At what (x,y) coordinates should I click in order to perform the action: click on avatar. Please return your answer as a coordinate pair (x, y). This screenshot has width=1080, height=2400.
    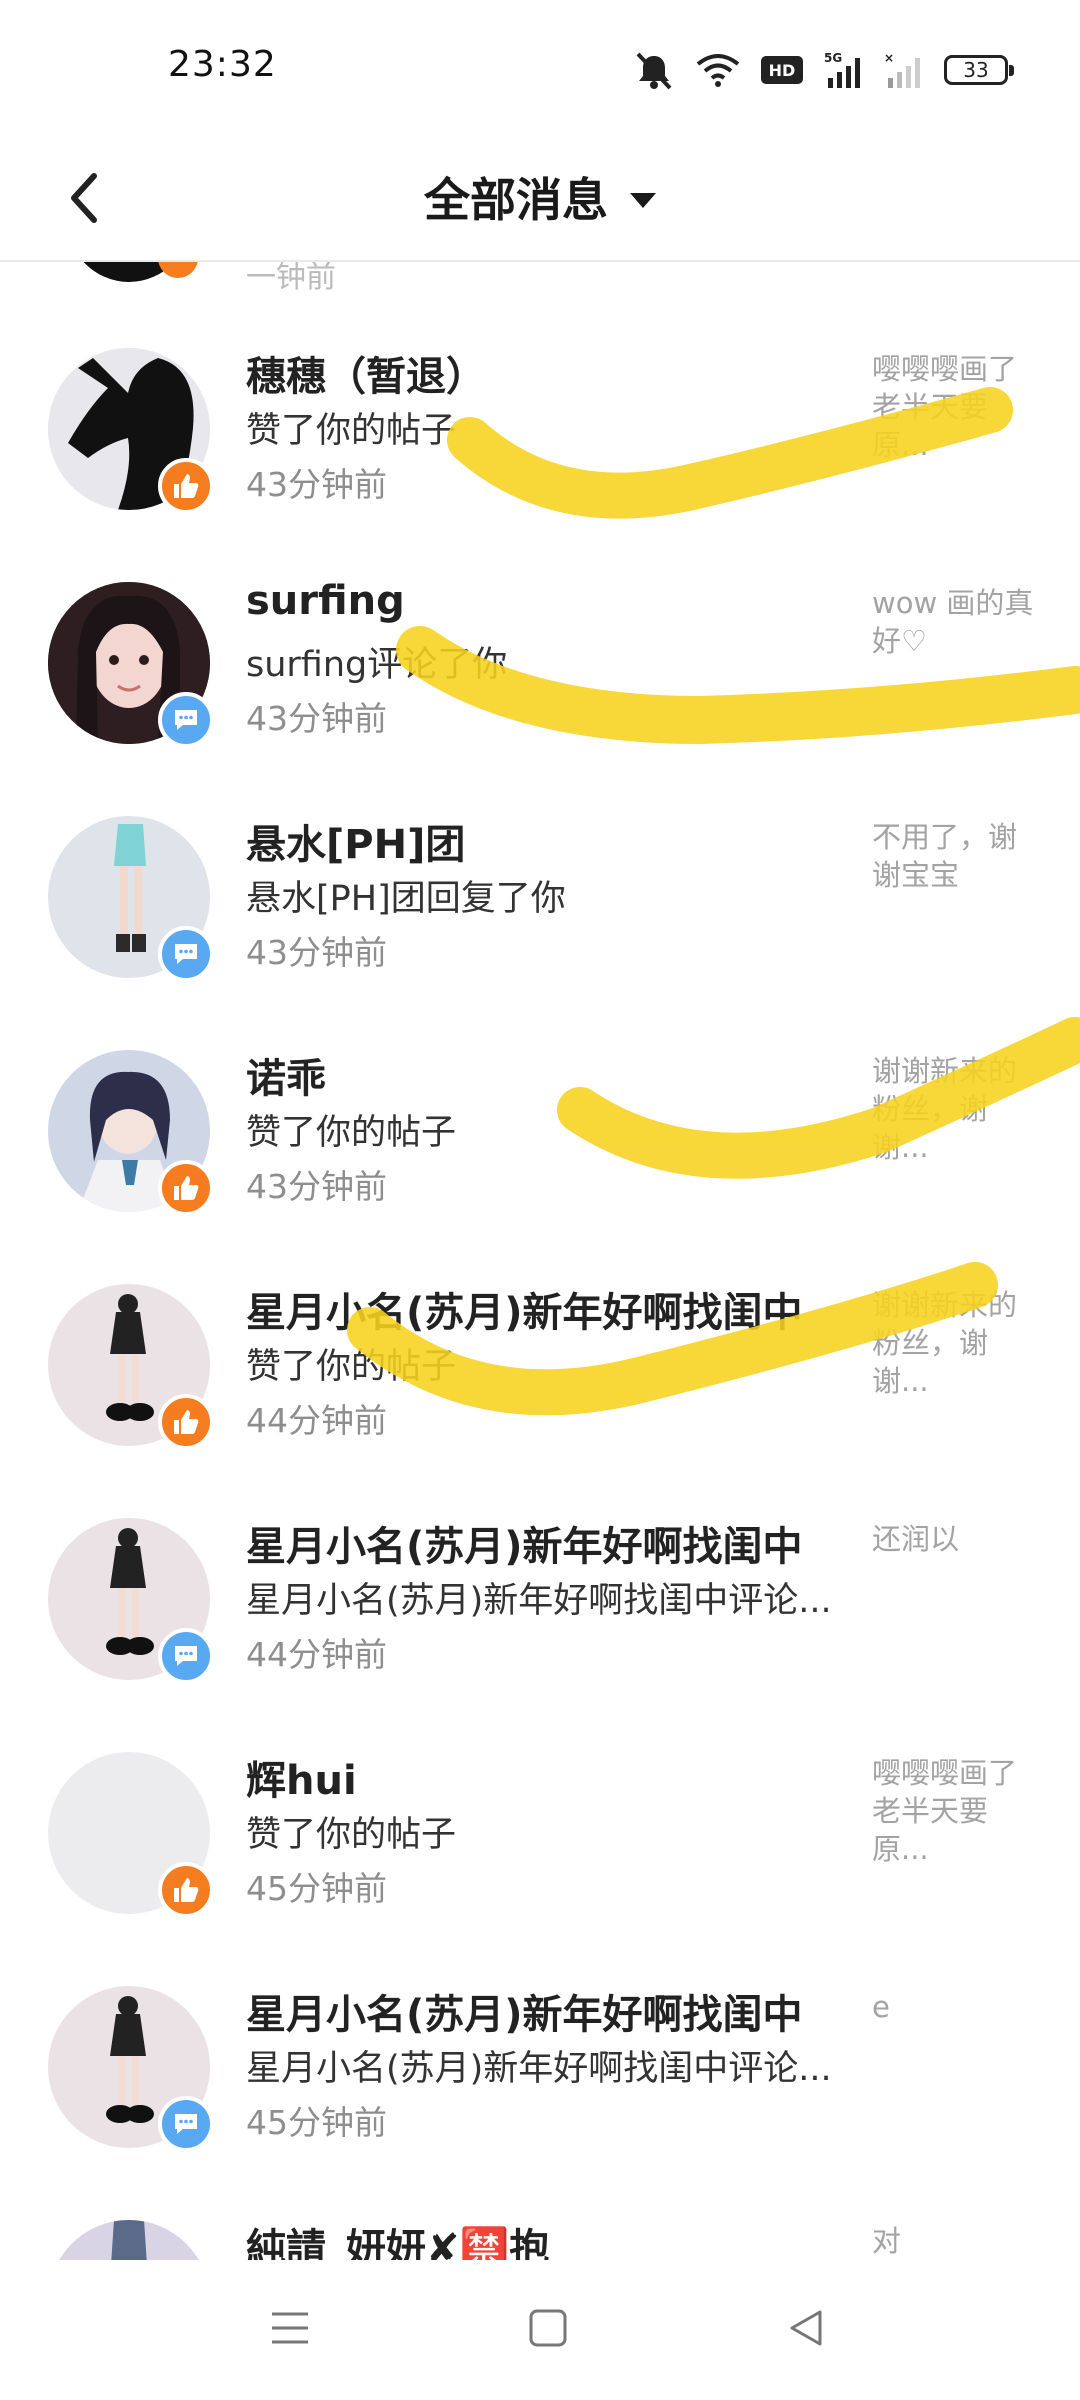
    Looking at the image, I should click on (129, 2240).